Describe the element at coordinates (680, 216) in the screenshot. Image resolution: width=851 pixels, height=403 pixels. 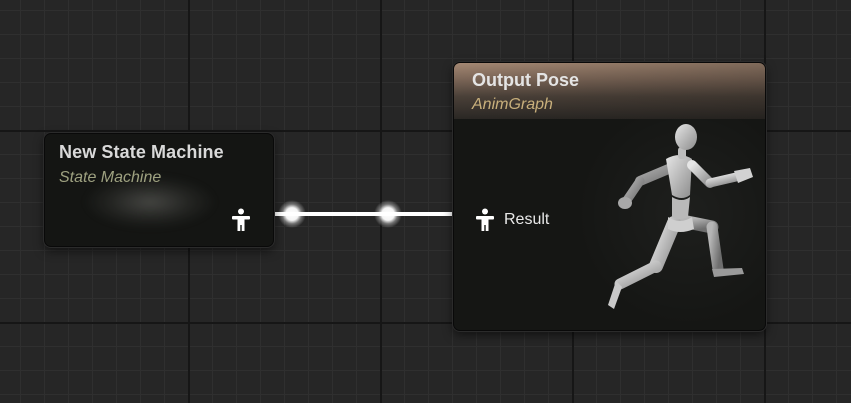
I see `running-mannequin-icon` at that location.